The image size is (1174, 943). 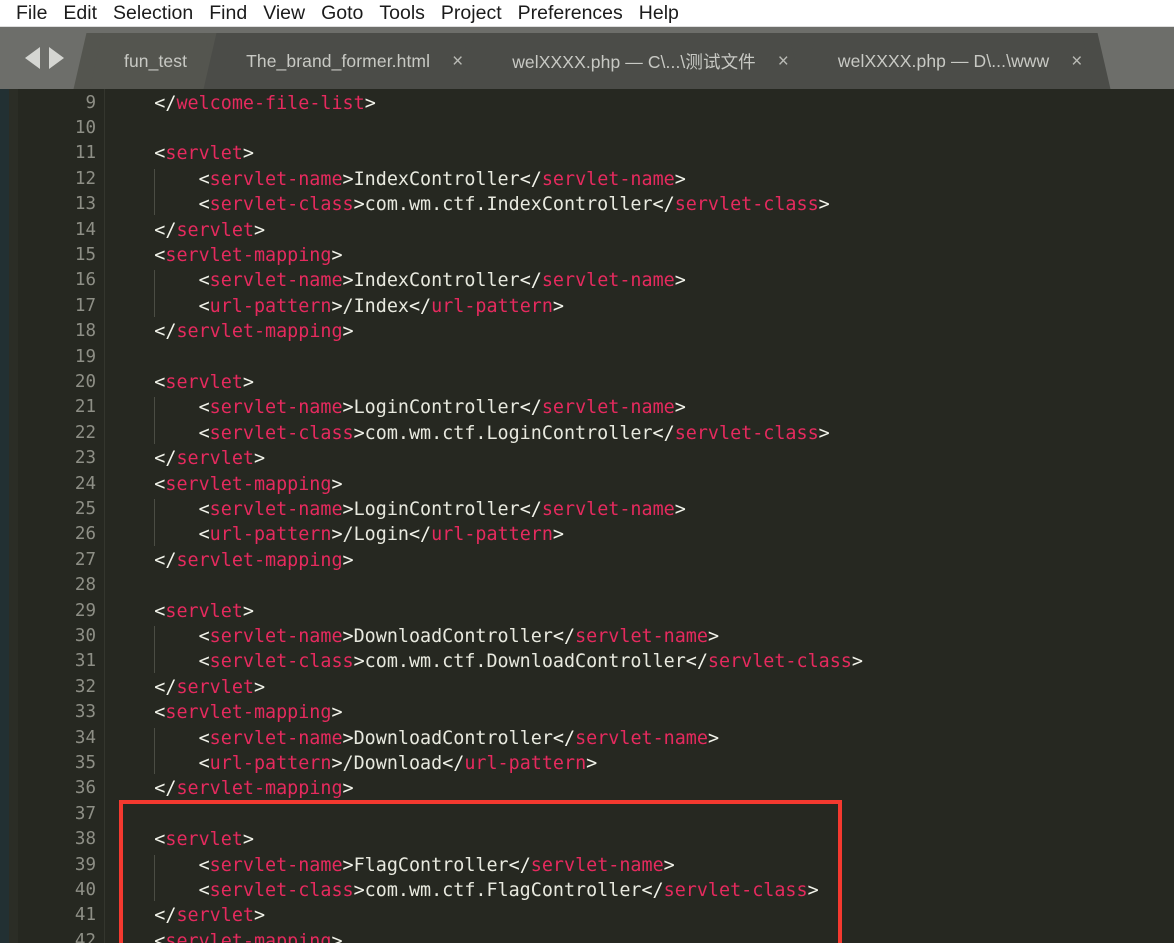 What do you see at coordinates (402, 13) in the screenshot?
I see `menu-item-tools: Tools` at bounding box center [402, 13].